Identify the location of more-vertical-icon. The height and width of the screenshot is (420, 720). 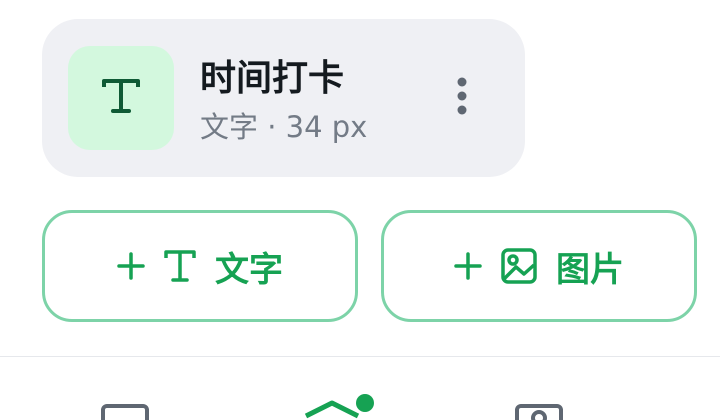
(462, 98).